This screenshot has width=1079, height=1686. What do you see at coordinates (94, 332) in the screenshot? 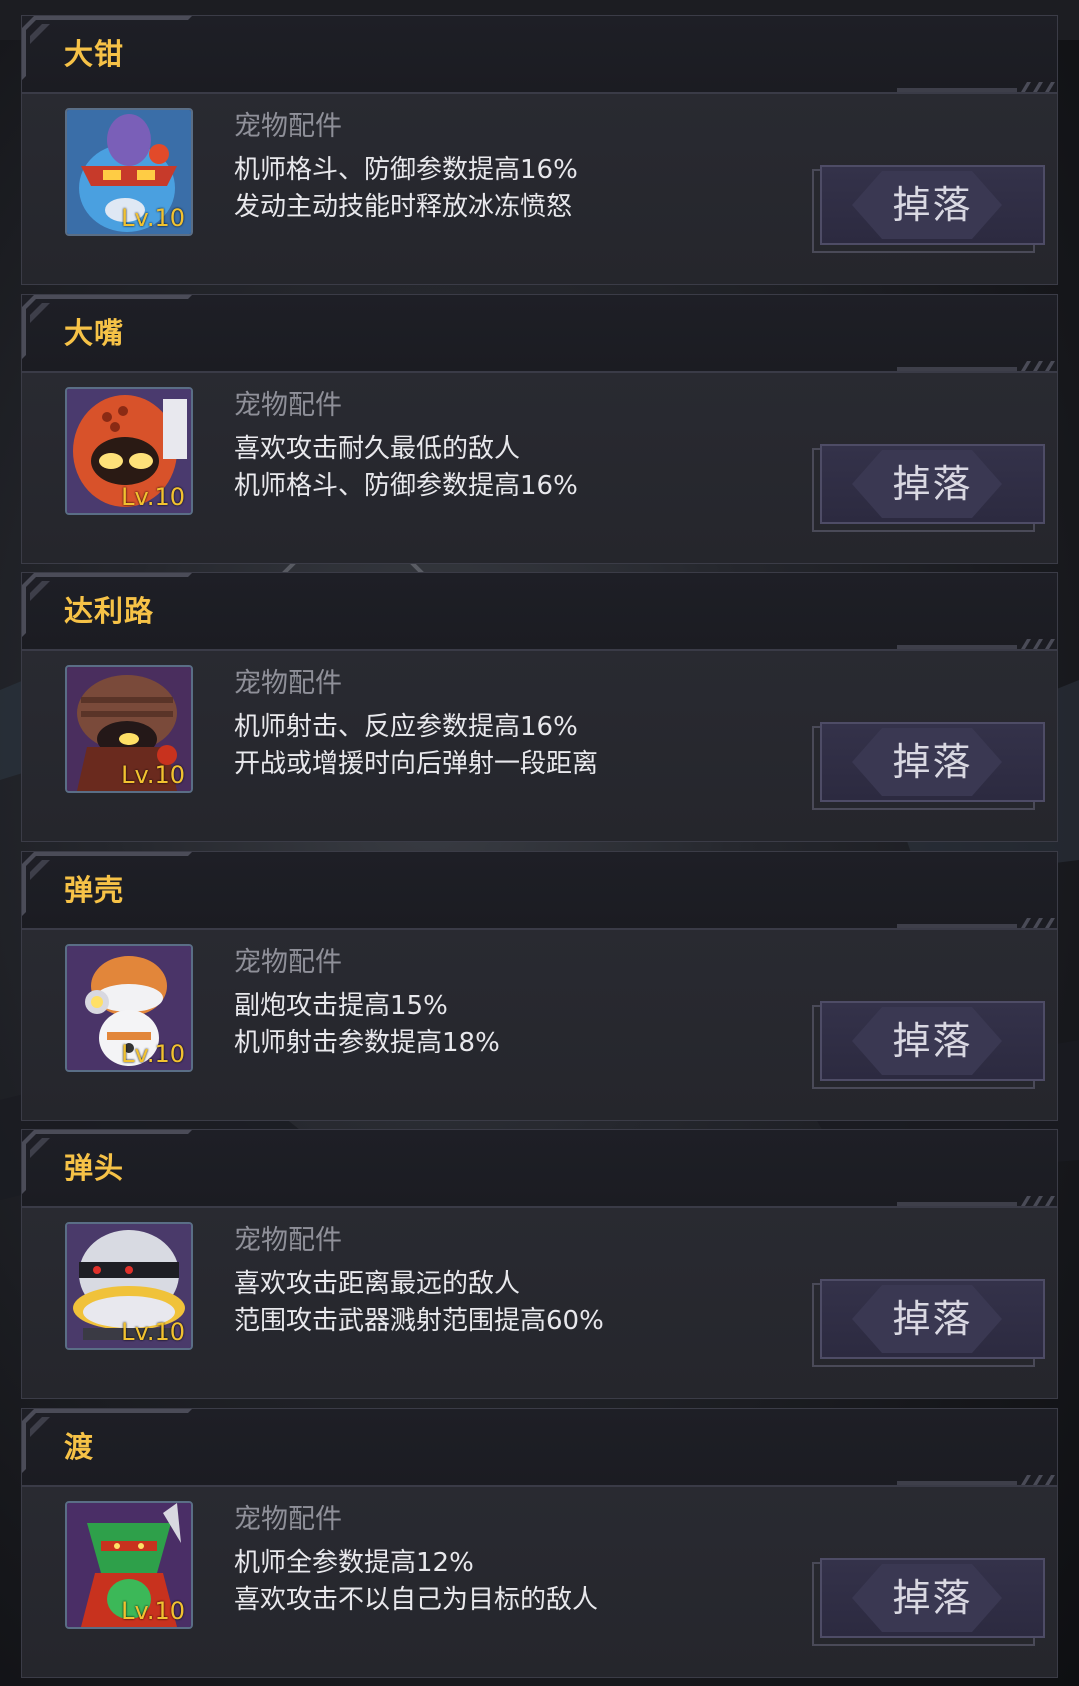
I see `pet-name: 大嘴` at bounding box center [94, 332].